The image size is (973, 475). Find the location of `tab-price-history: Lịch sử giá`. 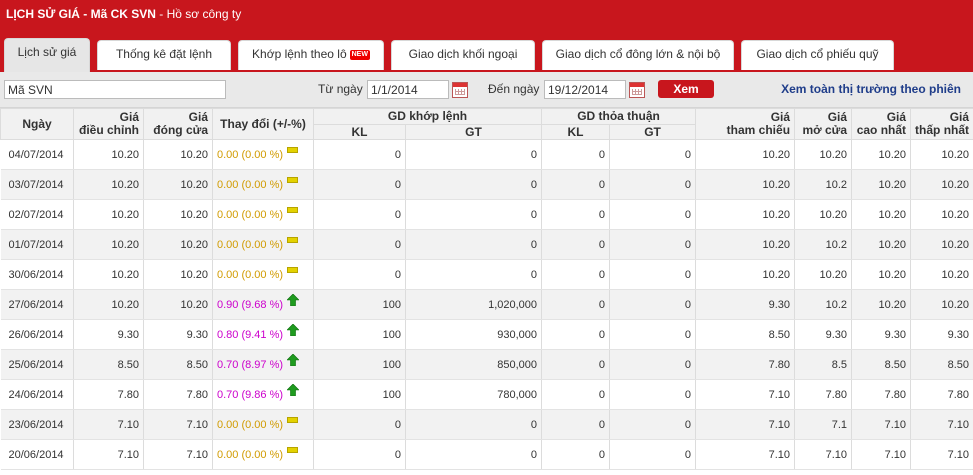

tab-price-history: Lịch sử giá is located at coordinates (47, 55).